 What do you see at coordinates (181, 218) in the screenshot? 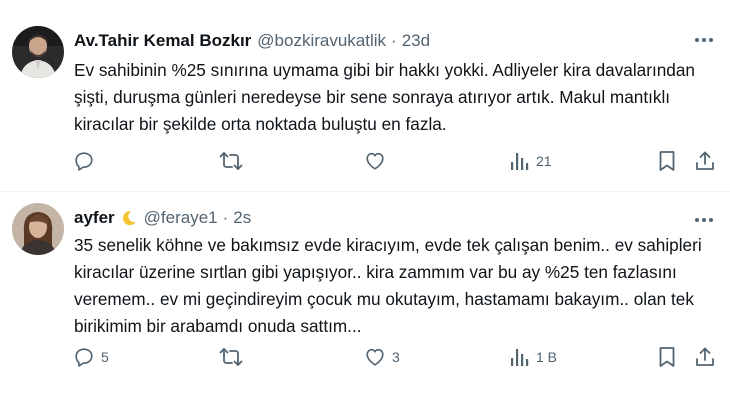
I see `user-handle: @feraye1` at bounding box center [181, 218].